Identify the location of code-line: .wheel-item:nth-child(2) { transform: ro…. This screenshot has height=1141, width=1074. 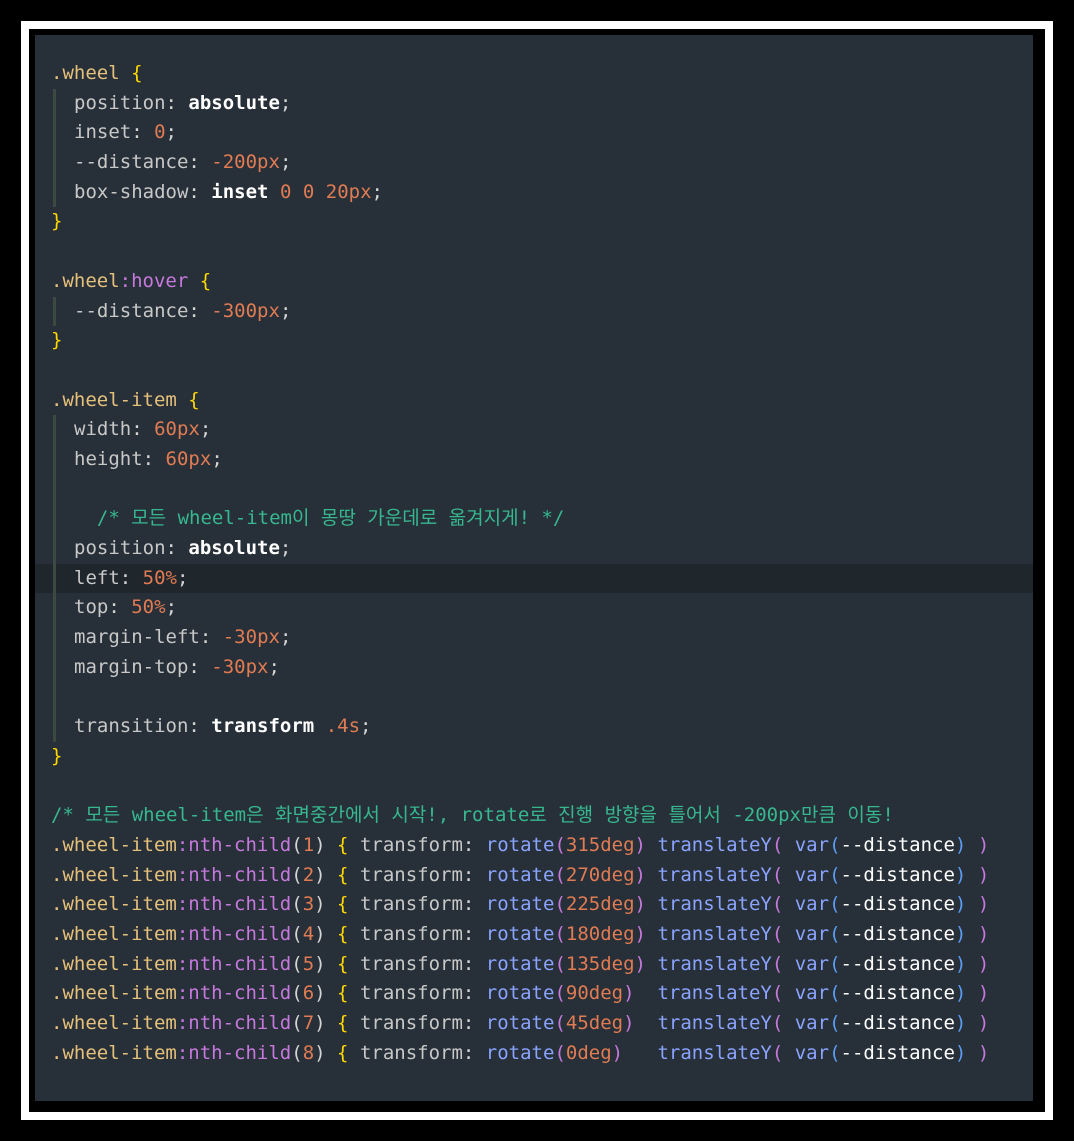
(534, 876).